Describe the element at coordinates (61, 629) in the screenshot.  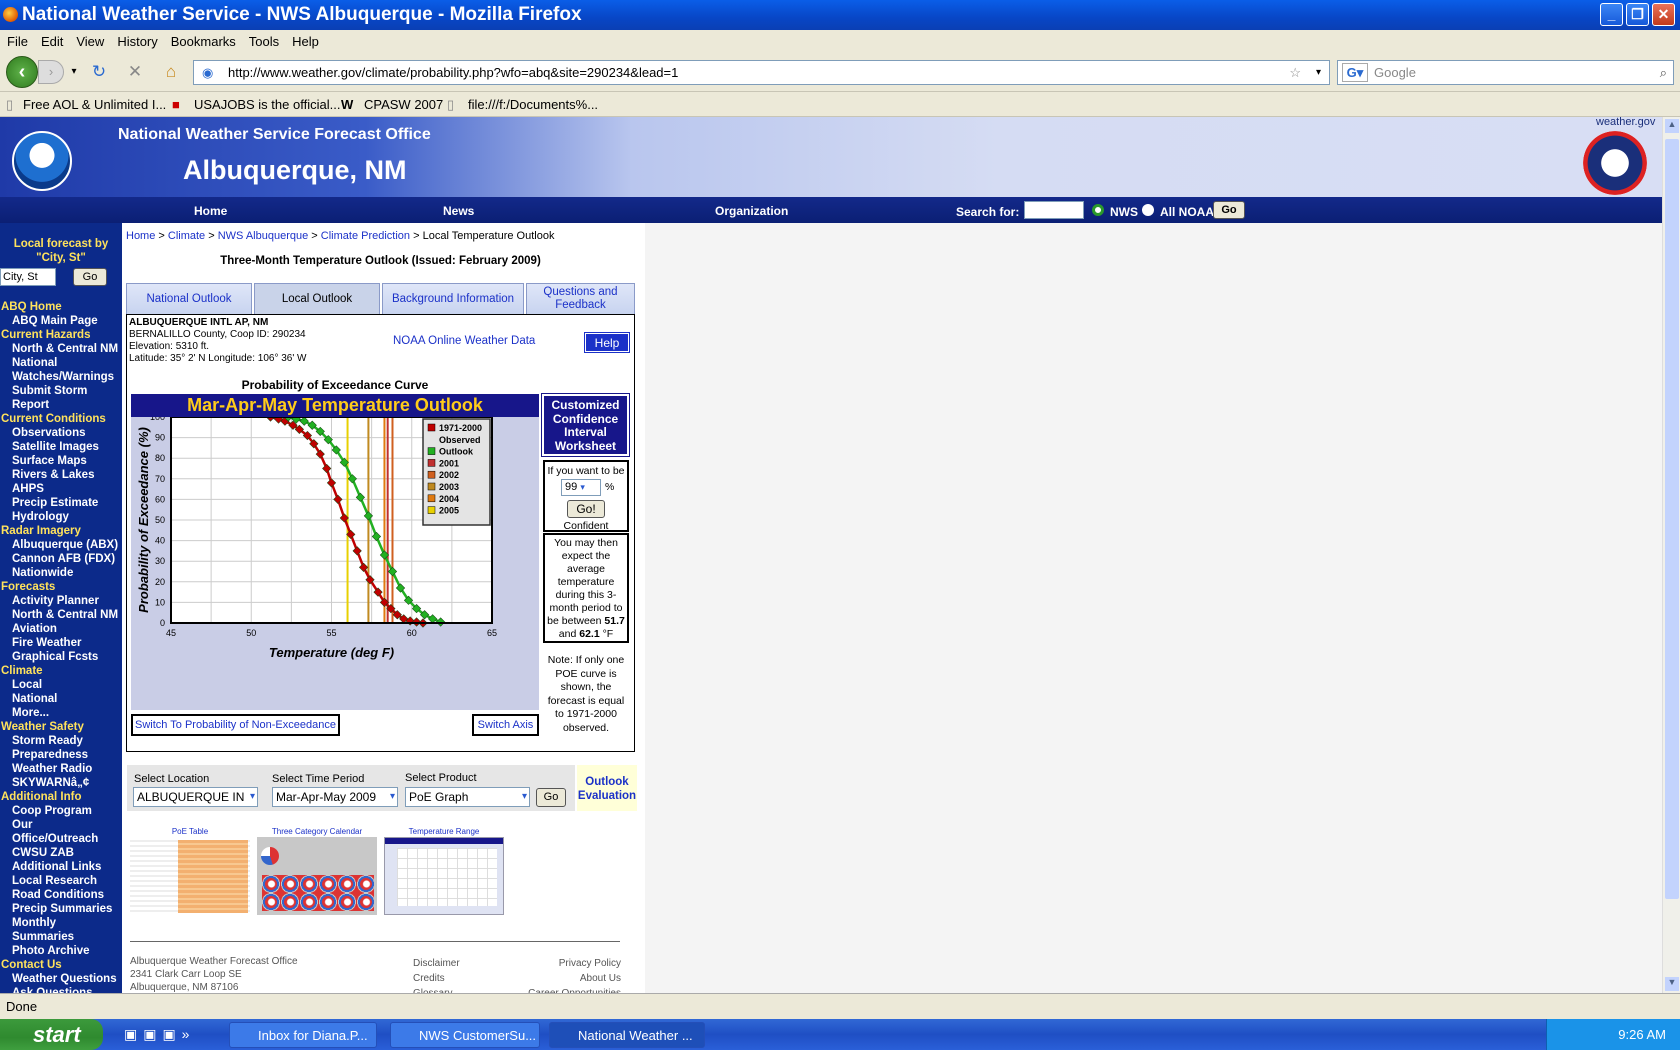
I see `sidebar-item-aviation: Aviation` at that location.